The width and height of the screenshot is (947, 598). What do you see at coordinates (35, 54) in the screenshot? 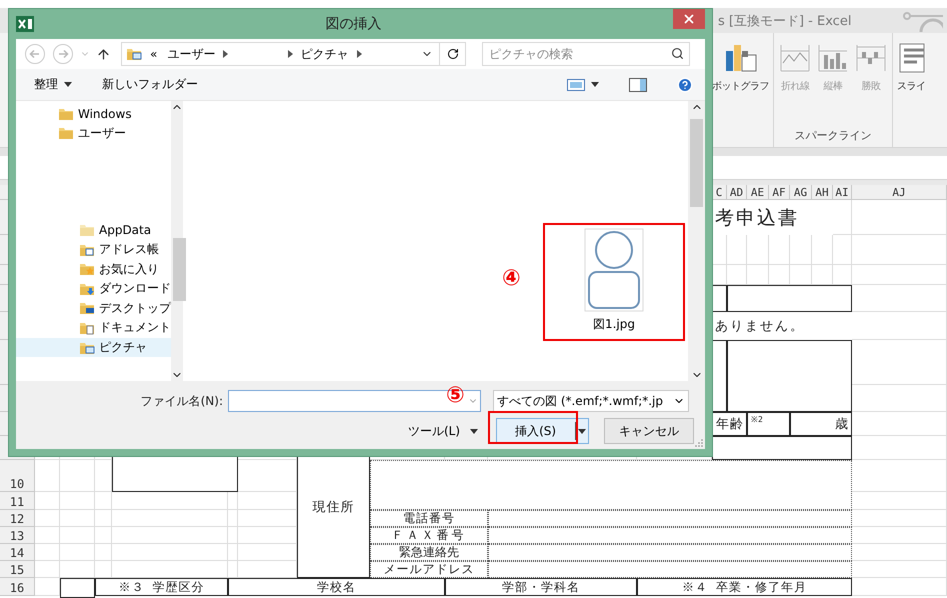
I see `back-button` at bounding box center [35, 54].